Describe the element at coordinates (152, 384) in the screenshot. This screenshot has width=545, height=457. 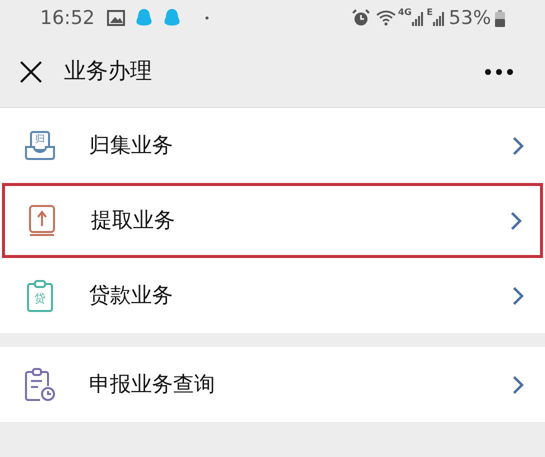
I see `item-label: 申报业务查询` at that location.